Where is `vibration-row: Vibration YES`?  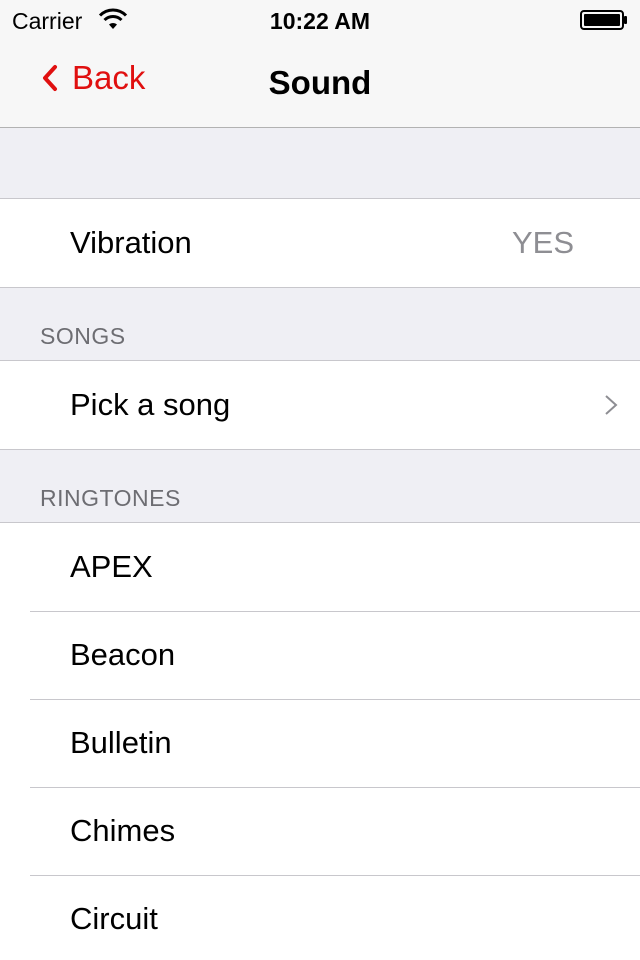 vibration-row: Vibration YES is located at coordinates (320, 243).